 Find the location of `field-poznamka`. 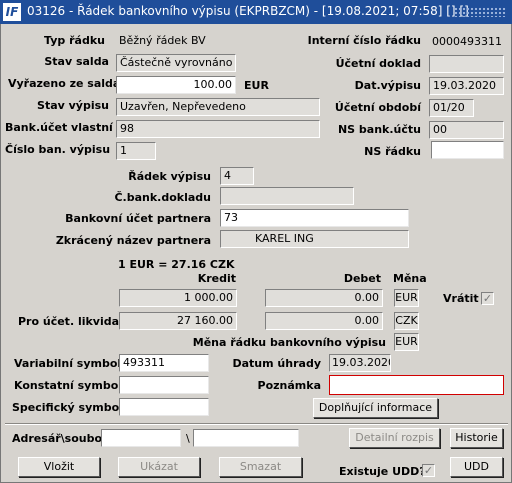

field-poznamka is located at coordinates (416, 385).